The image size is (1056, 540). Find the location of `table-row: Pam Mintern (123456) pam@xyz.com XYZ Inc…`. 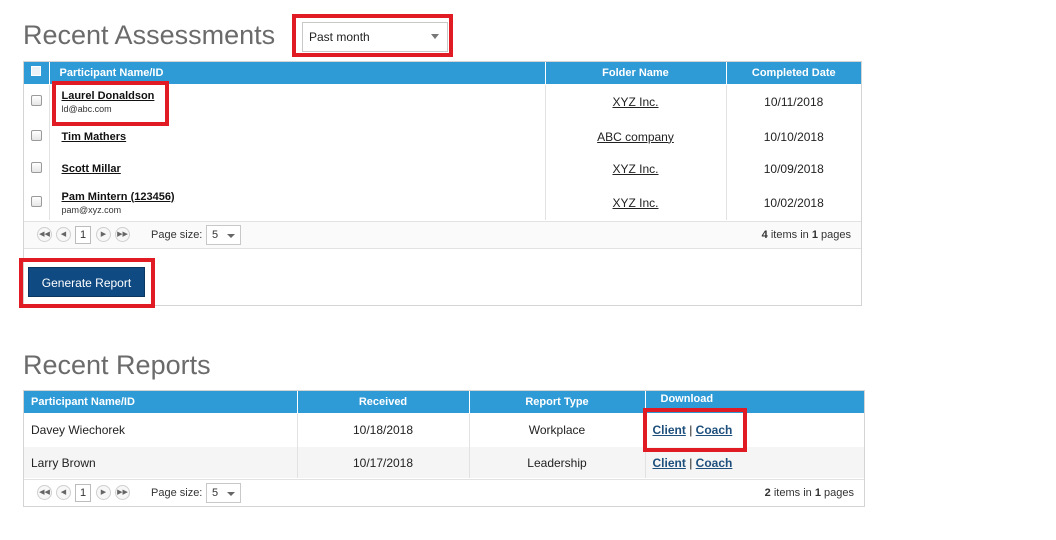

table-row: Pam Mintern (123456) pam@xyz.com XYZ Inc… is located at coordinates (442, 202).